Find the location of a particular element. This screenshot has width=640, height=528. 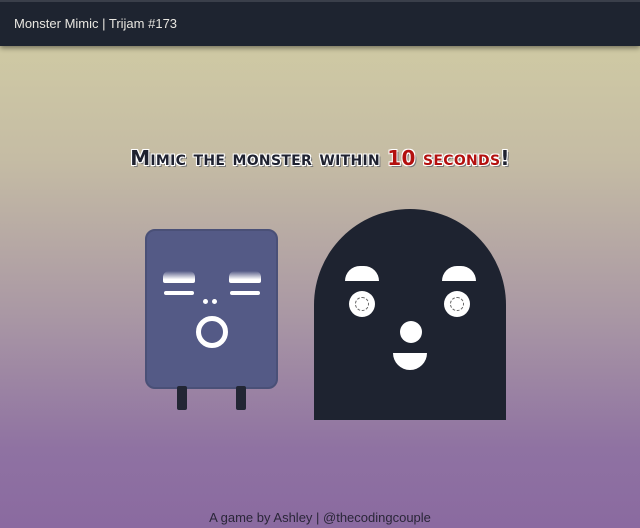

target-right-eye is located at coordinates (457, 304).